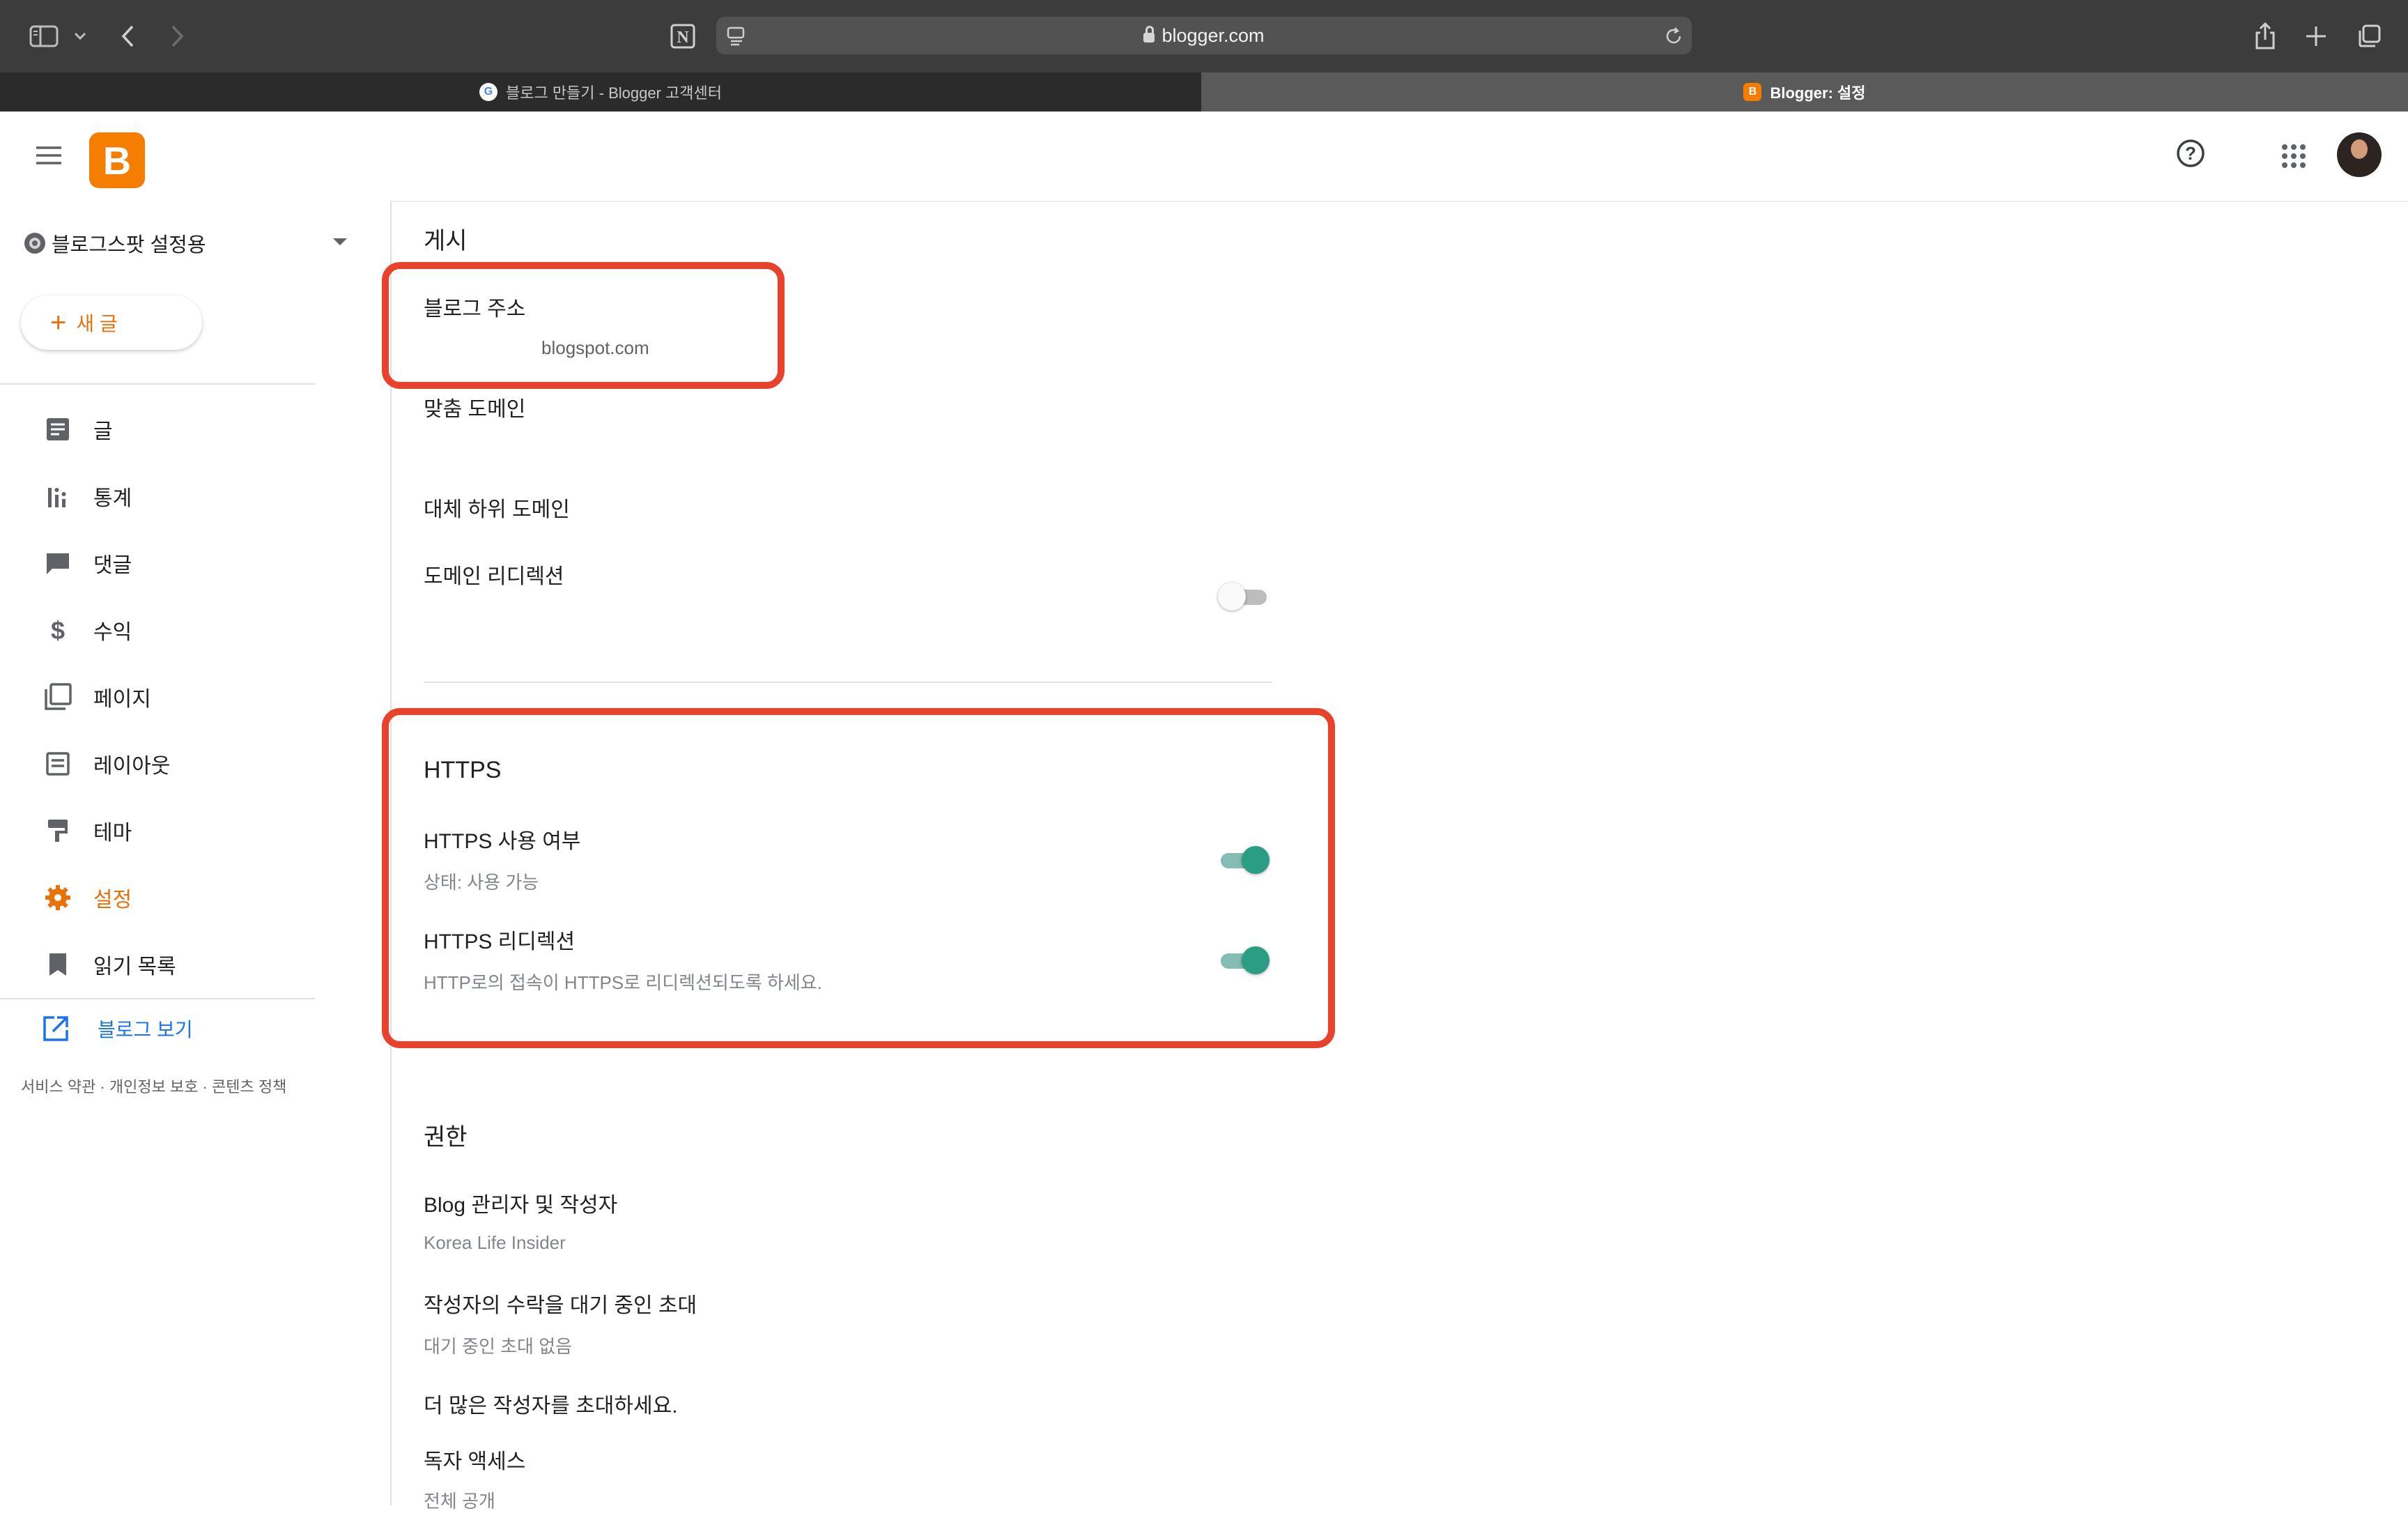 The height and width of the screenshot is (1513, 2408). Describe the element at coordinates (58, 1087) in the screenshot. I see `terms-link: 서비스 약관` at that location.